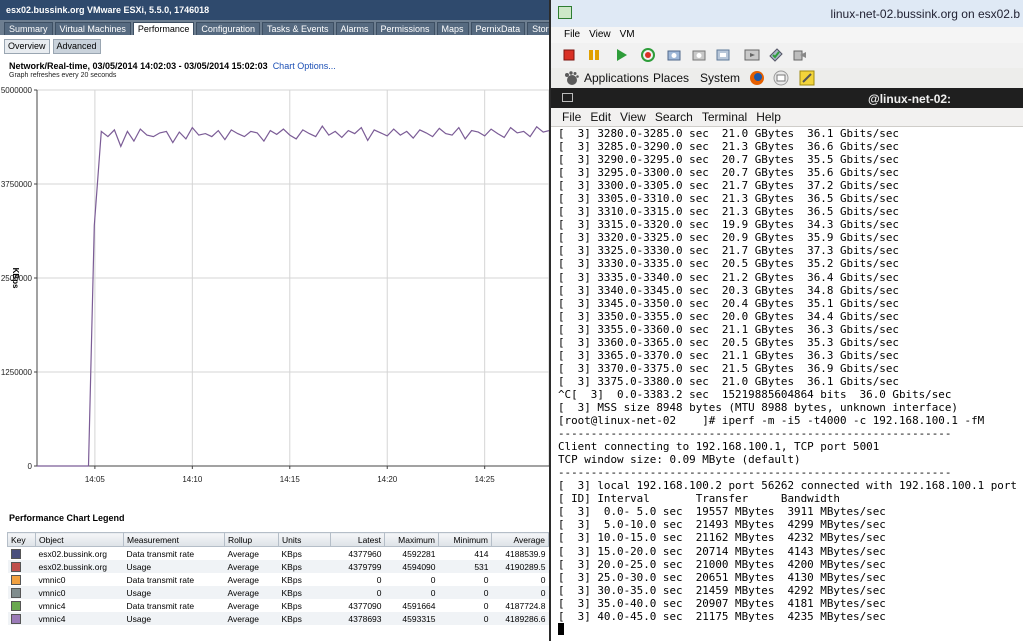  What do you see at coordinates (699, 55) in the screenshot?
I see `snapshot-revert-icon` at bounding box center [699, 55].